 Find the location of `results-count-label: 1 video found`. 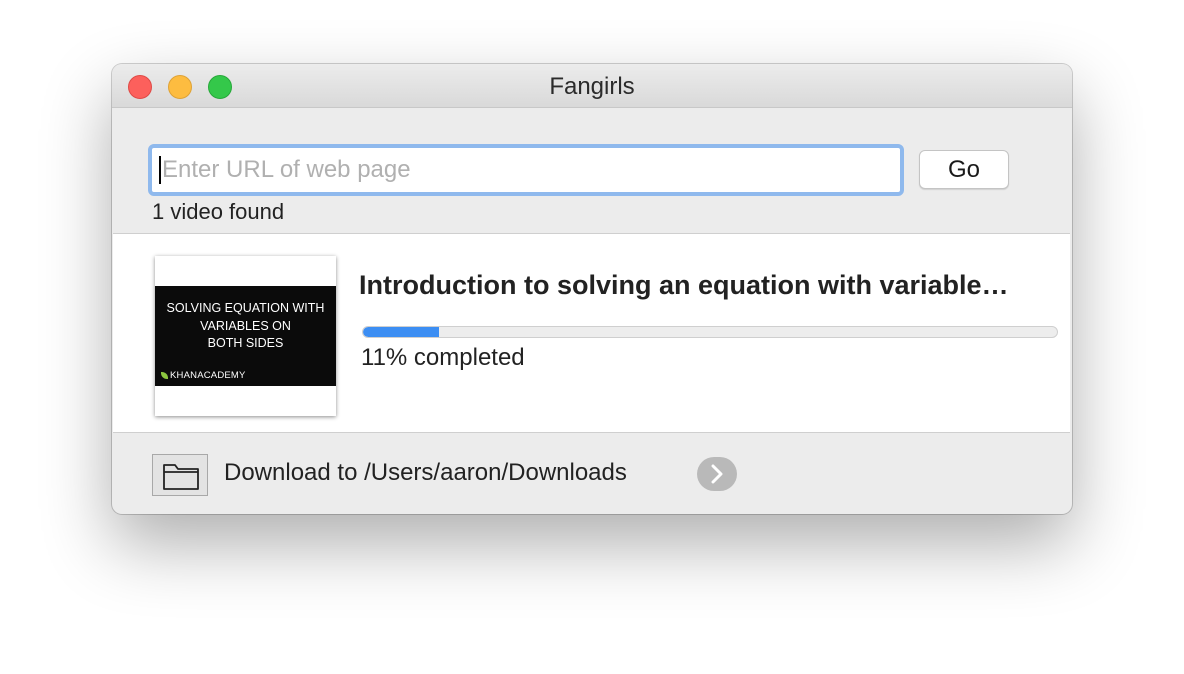

results-count-label: 1 video found is located at coordinates (218, 211).